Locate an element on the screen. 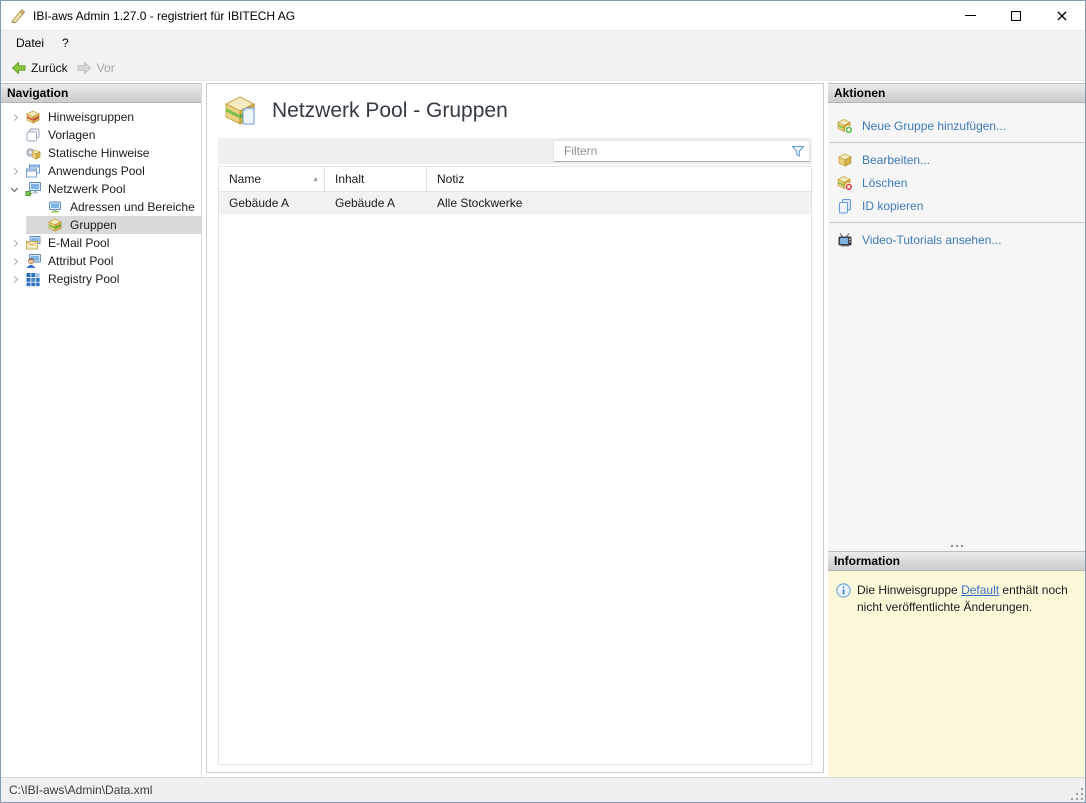  sidebar-item-netzwerk-pool: Netzwerk Pool is located at coordinates (101, 189).